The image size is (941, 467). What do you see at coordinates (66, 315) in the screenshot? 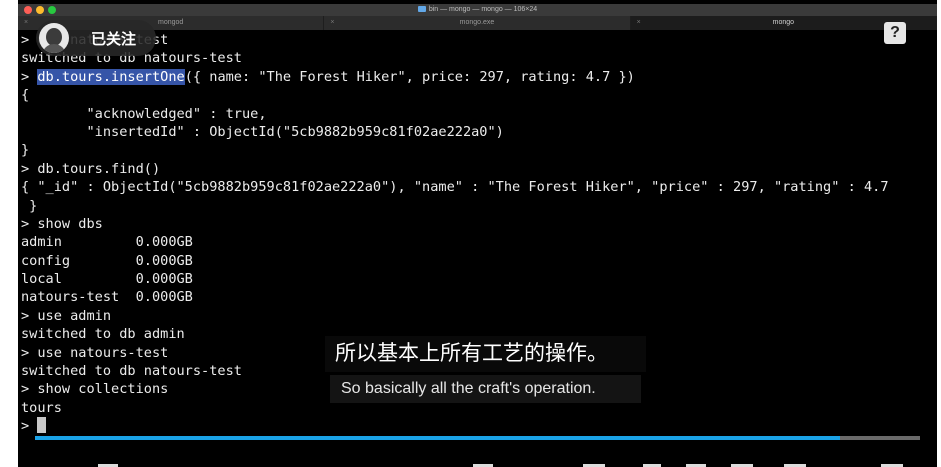
I see `terminal-line: > use admin` at bounding box center [66, 315].